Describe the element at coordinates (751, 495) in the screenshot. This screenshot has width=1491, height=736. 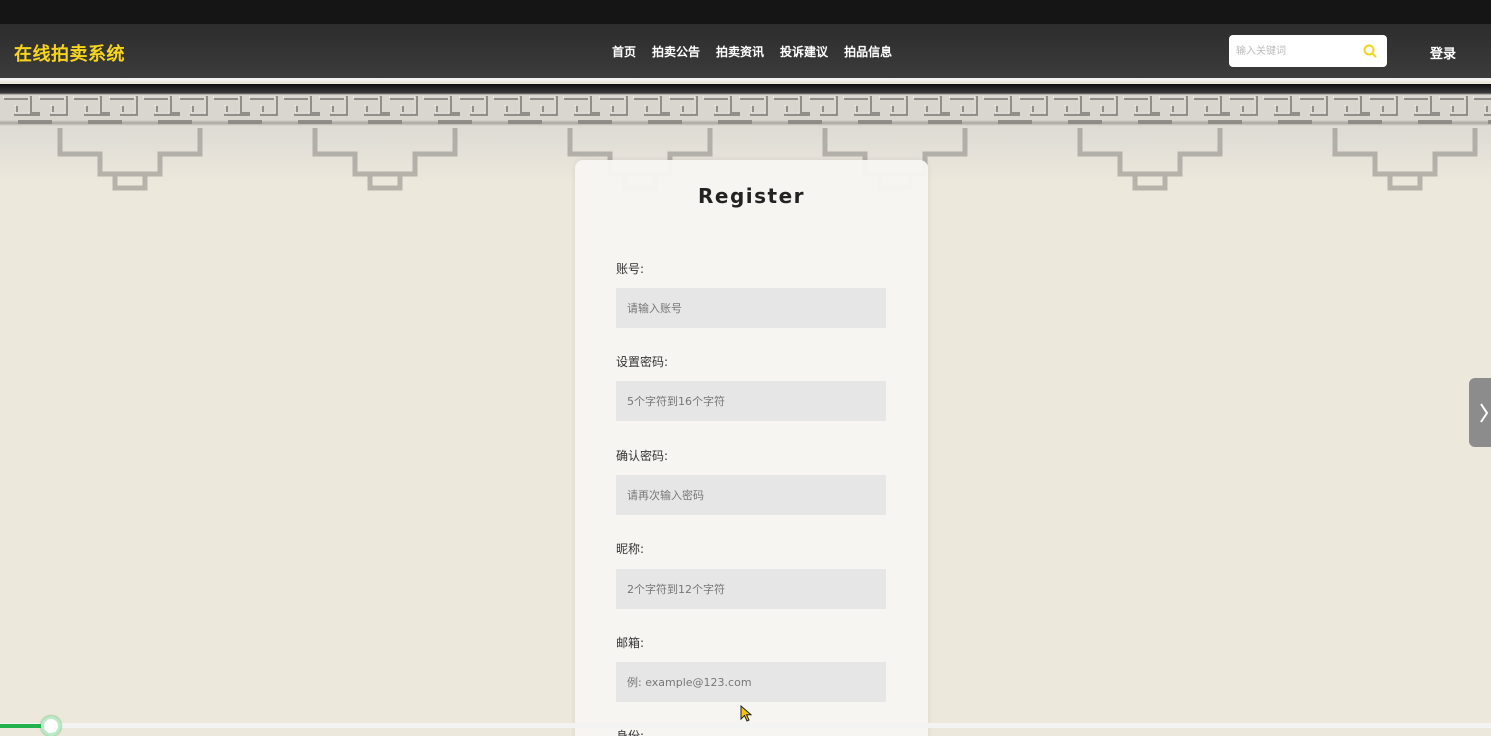
I see `confirm-password-input` at that location.